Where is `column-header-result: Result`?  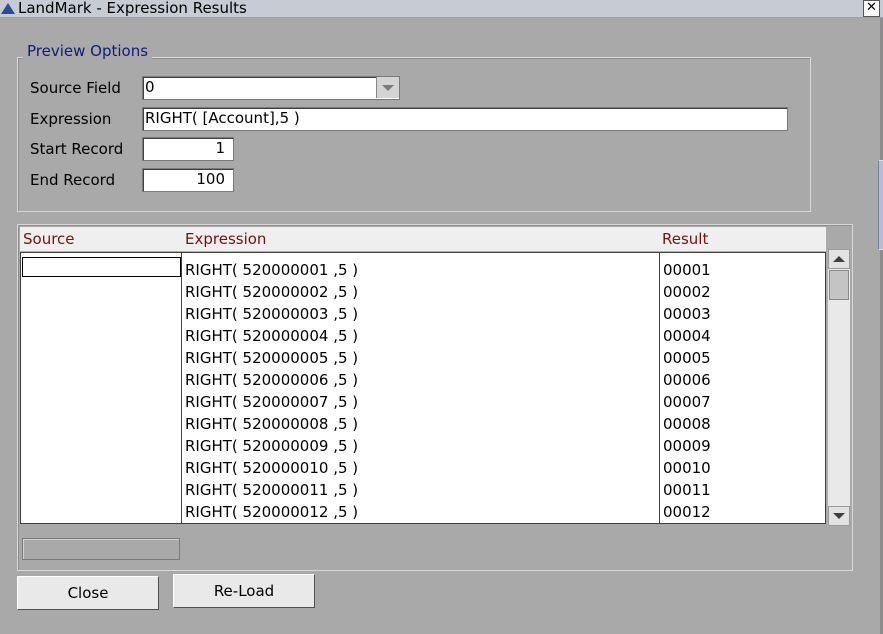 column-header-result: Result is located at coordinates (685, 239).